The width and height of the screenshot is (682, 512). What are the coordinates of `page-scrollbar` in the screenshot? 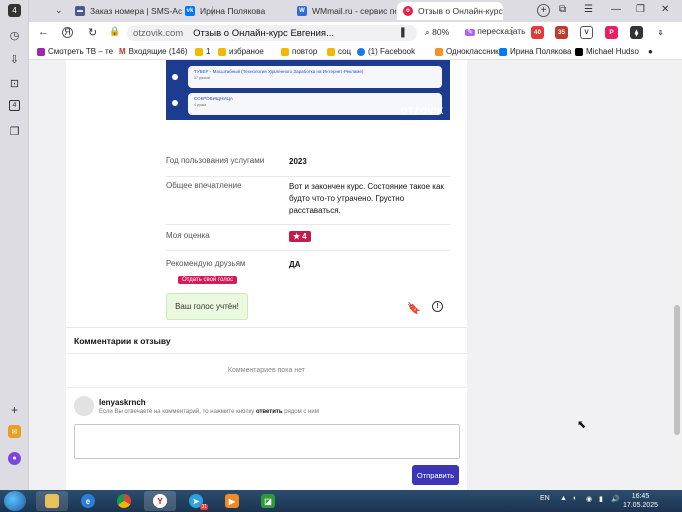 It's located at (677, 275).